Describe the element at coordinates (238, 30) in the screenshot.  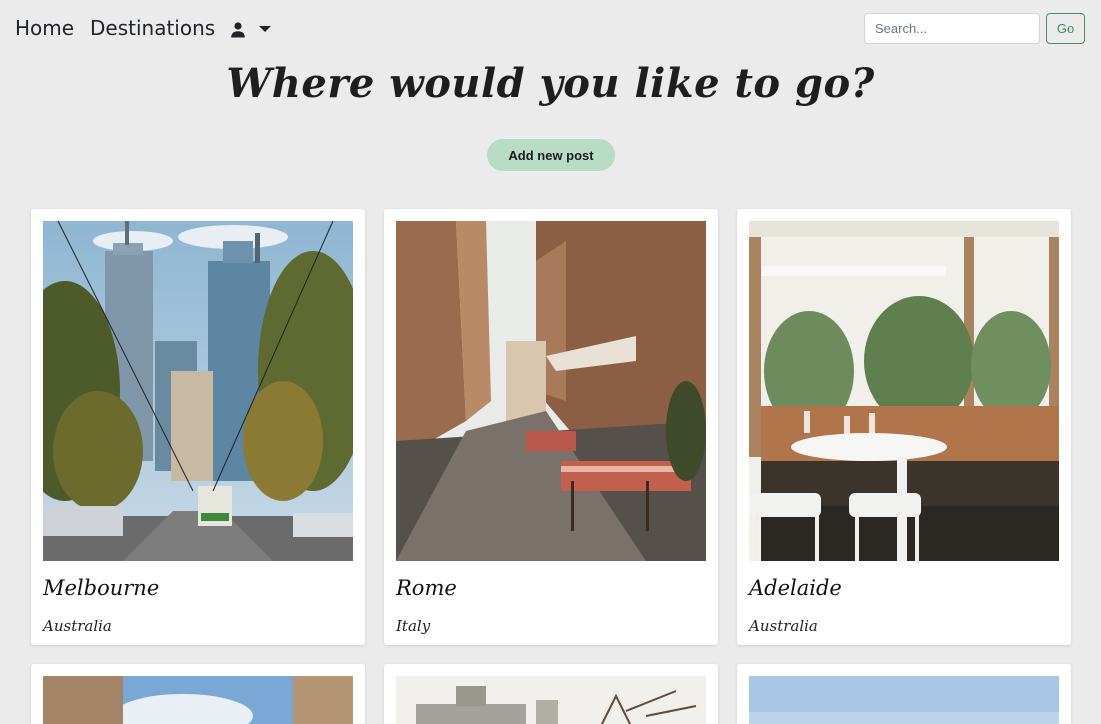
I see `person-icon` at that location.